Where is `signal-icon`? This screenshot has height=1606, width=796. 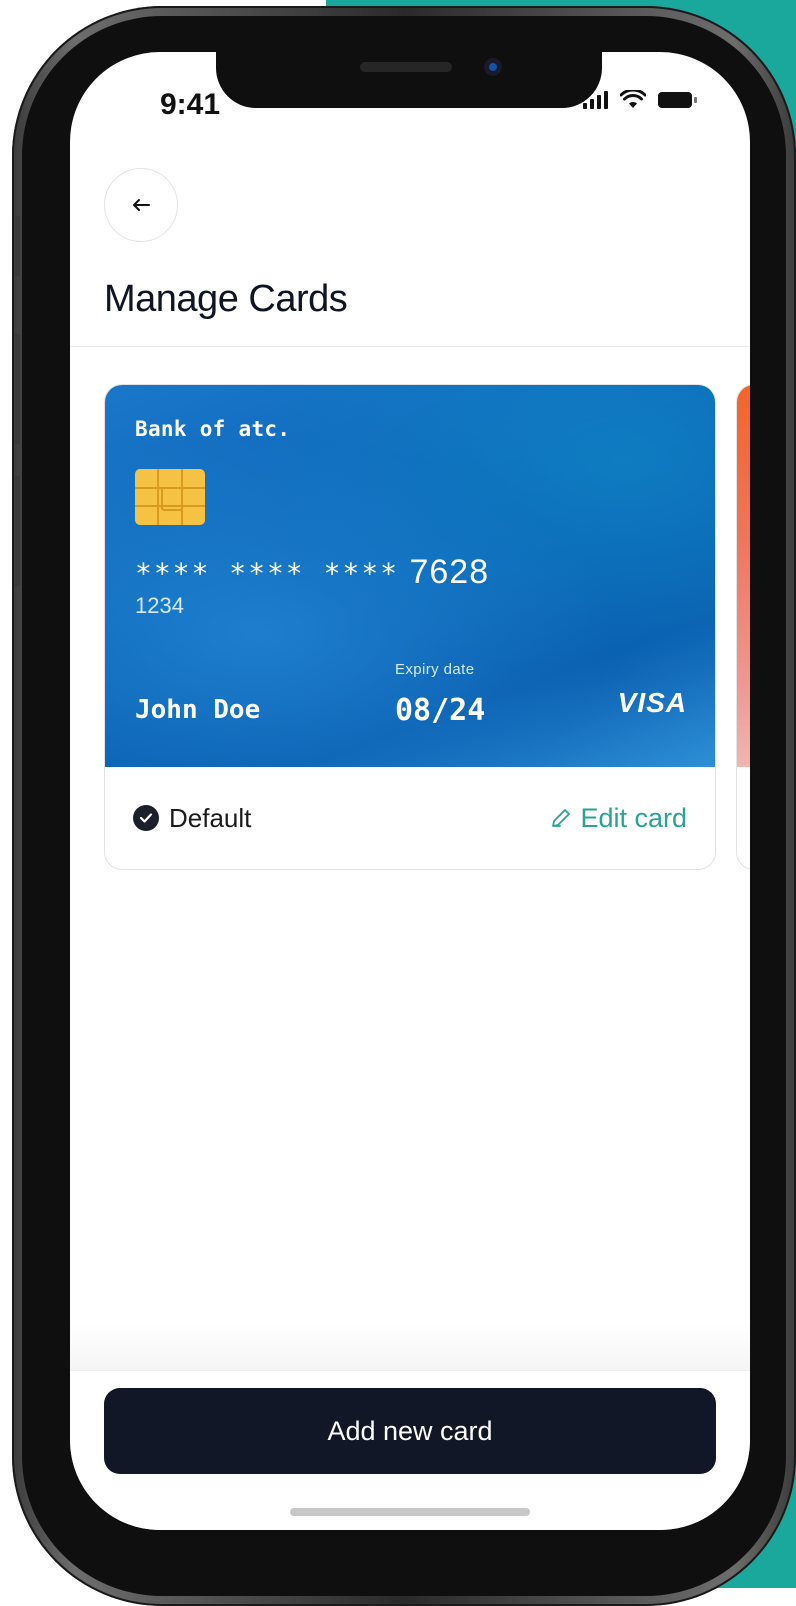 signal-icon is located at coordinates (595, 100).